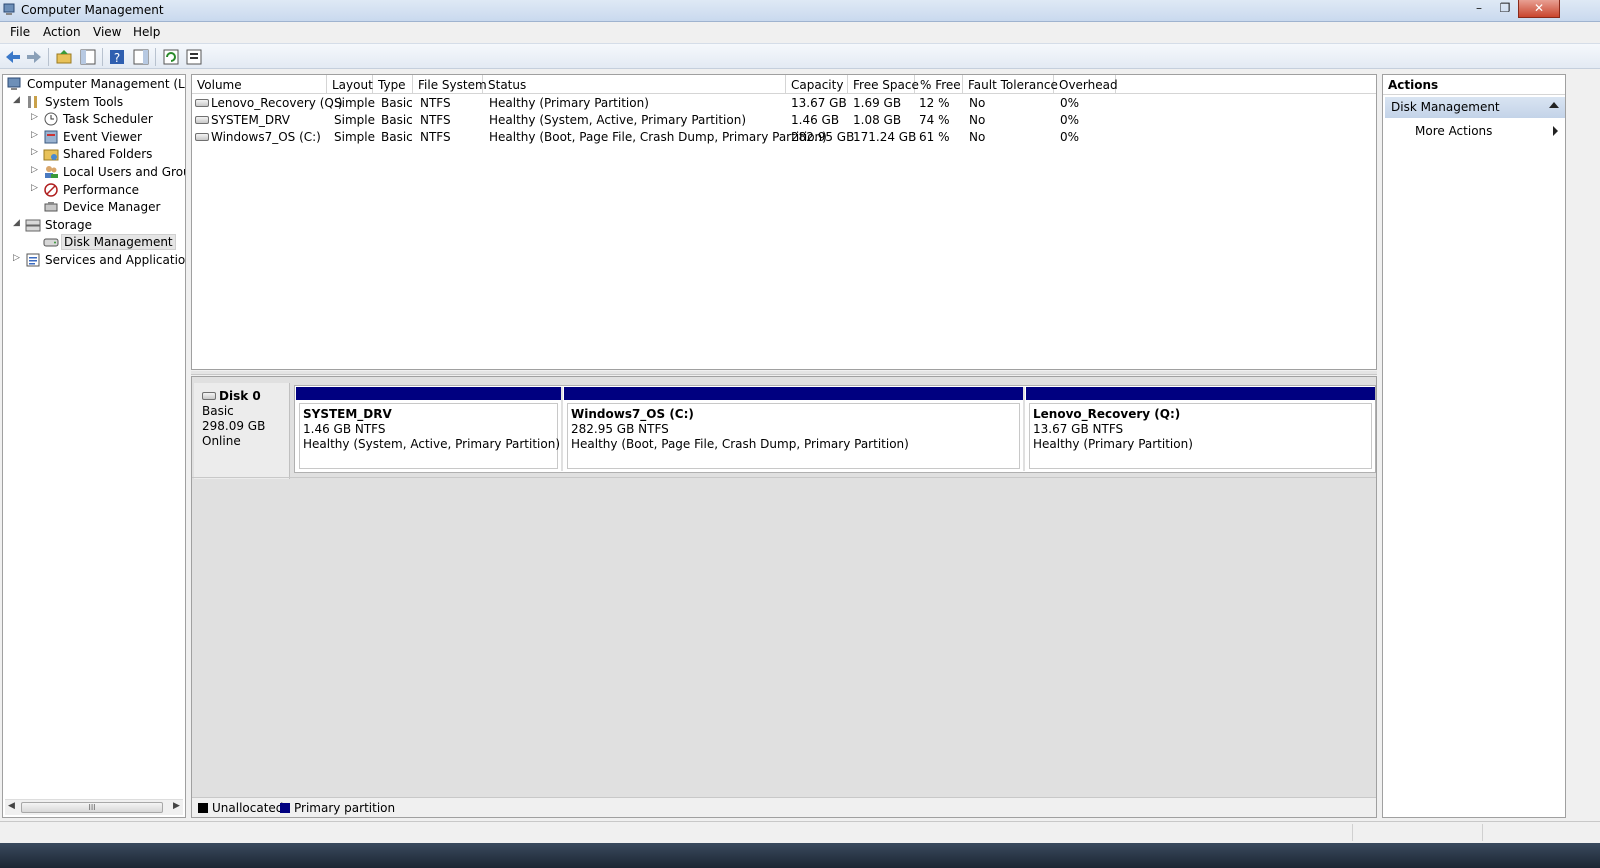 This screenshot has width=1600, height=868. I want to click on disk-icon, so click(209, 396).